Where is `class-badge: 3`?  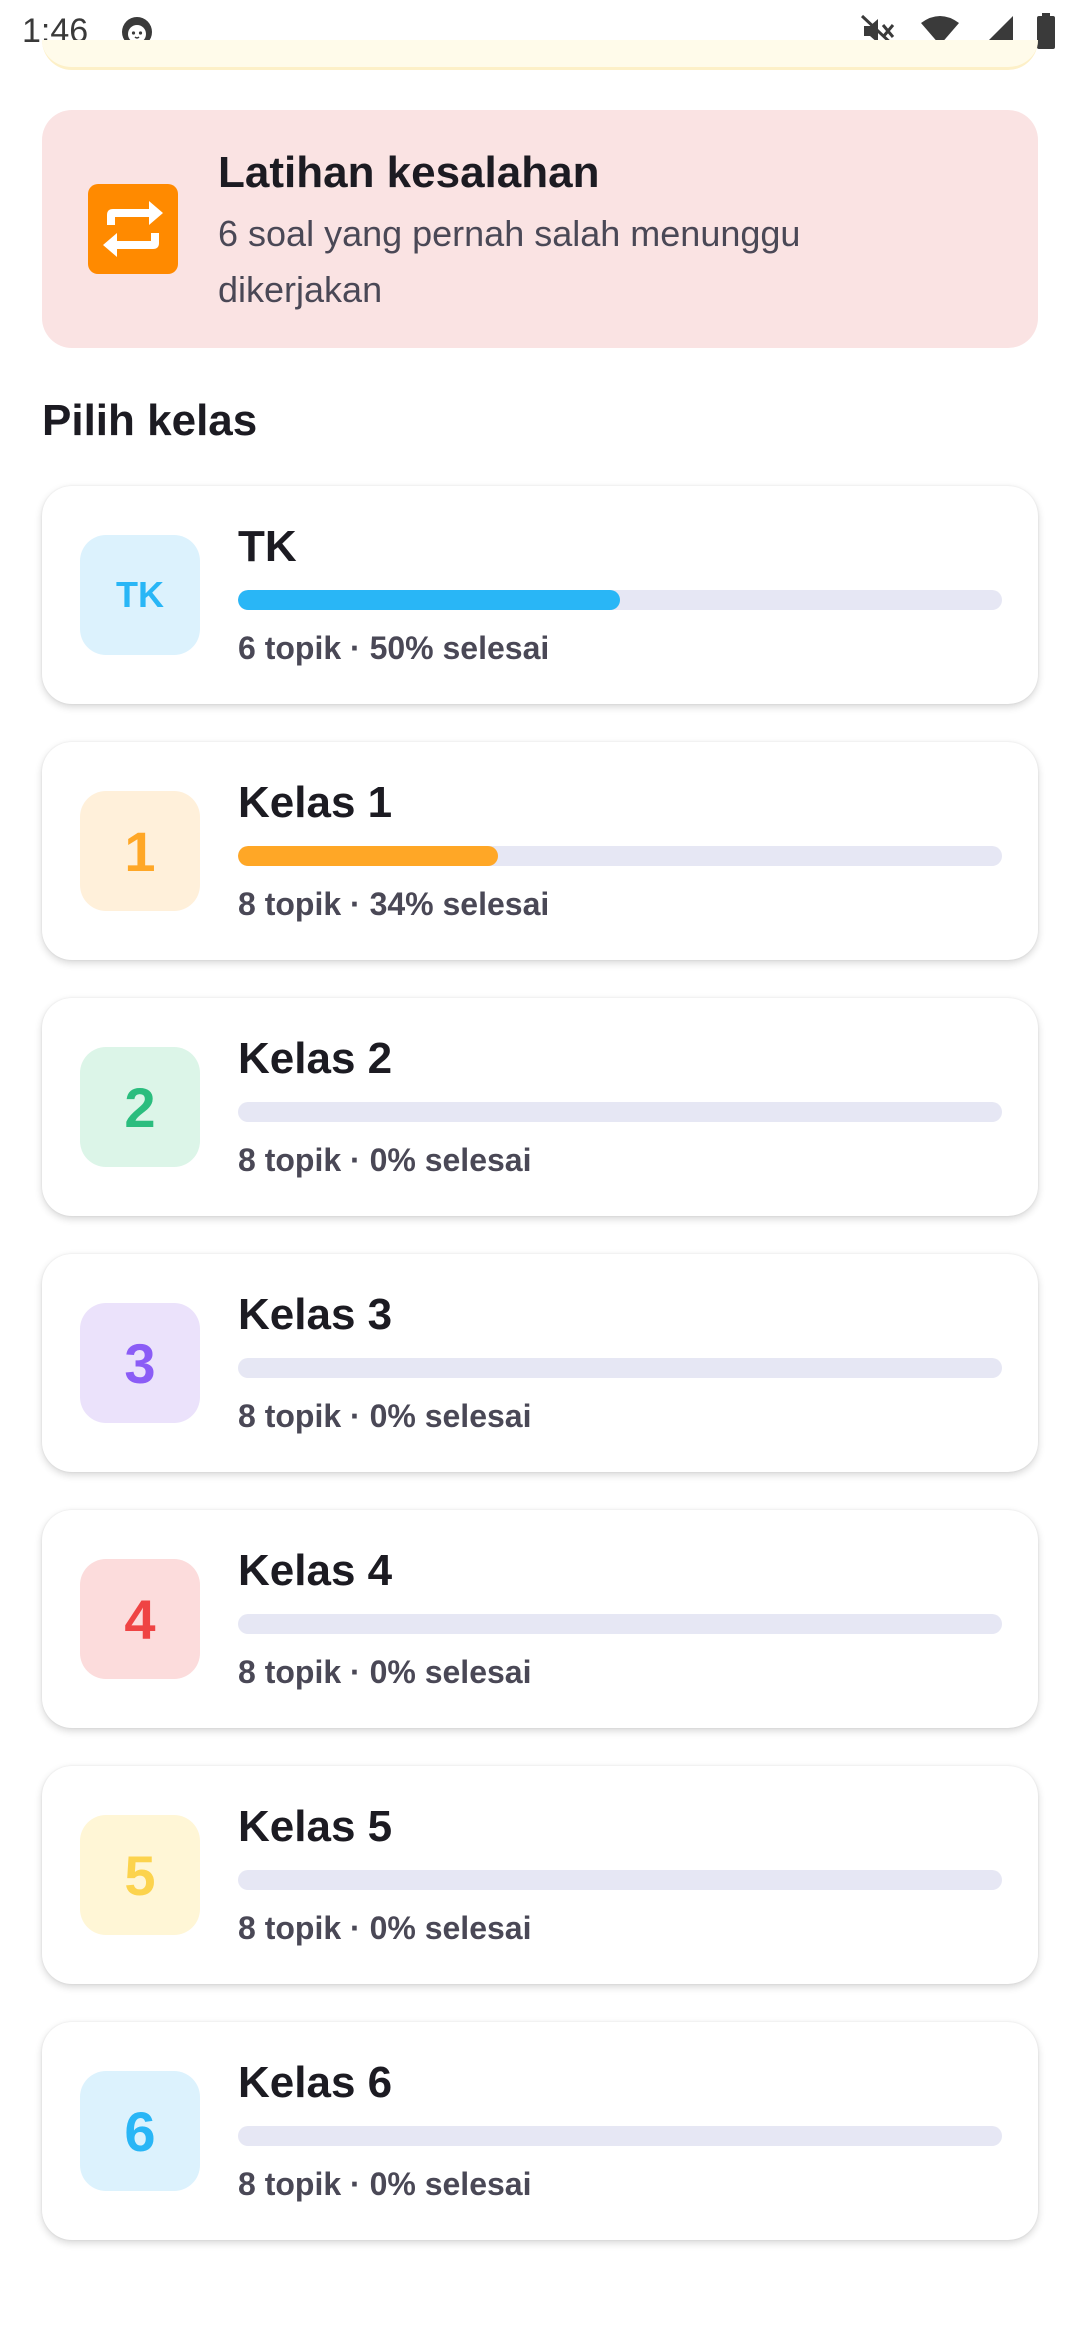
class-badge: 3 is located at coordinates (140, 1363).